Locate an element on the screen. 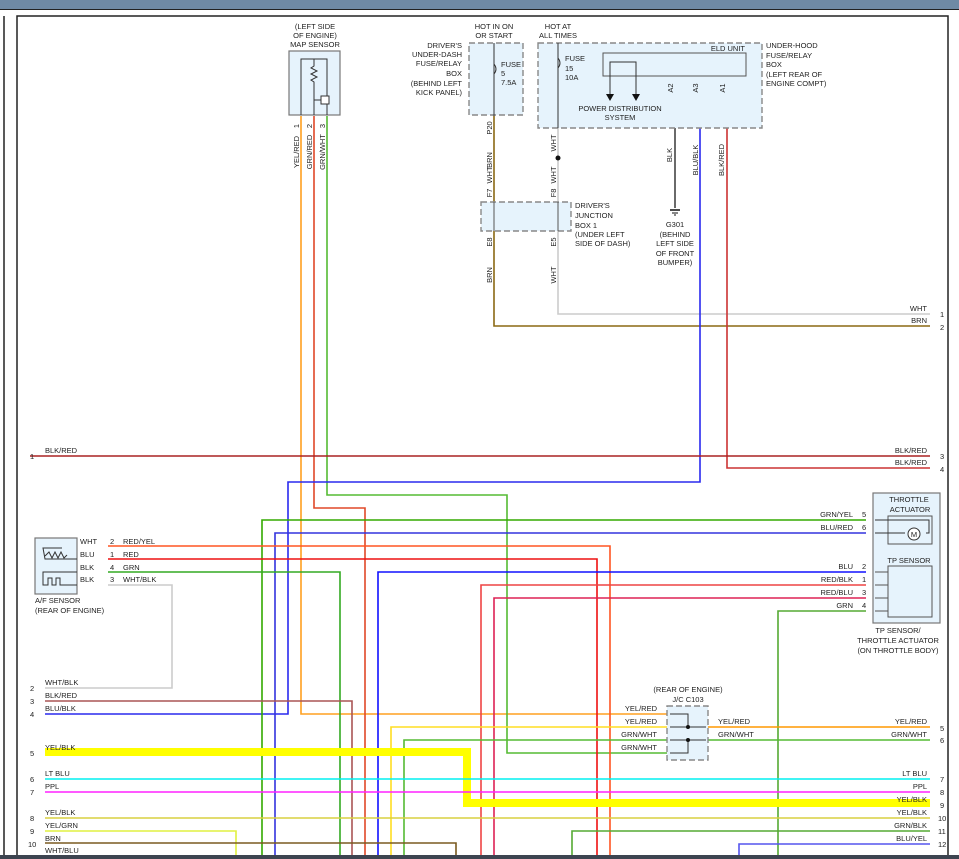  wire-grn-blk is located at coordinates (750, 842).